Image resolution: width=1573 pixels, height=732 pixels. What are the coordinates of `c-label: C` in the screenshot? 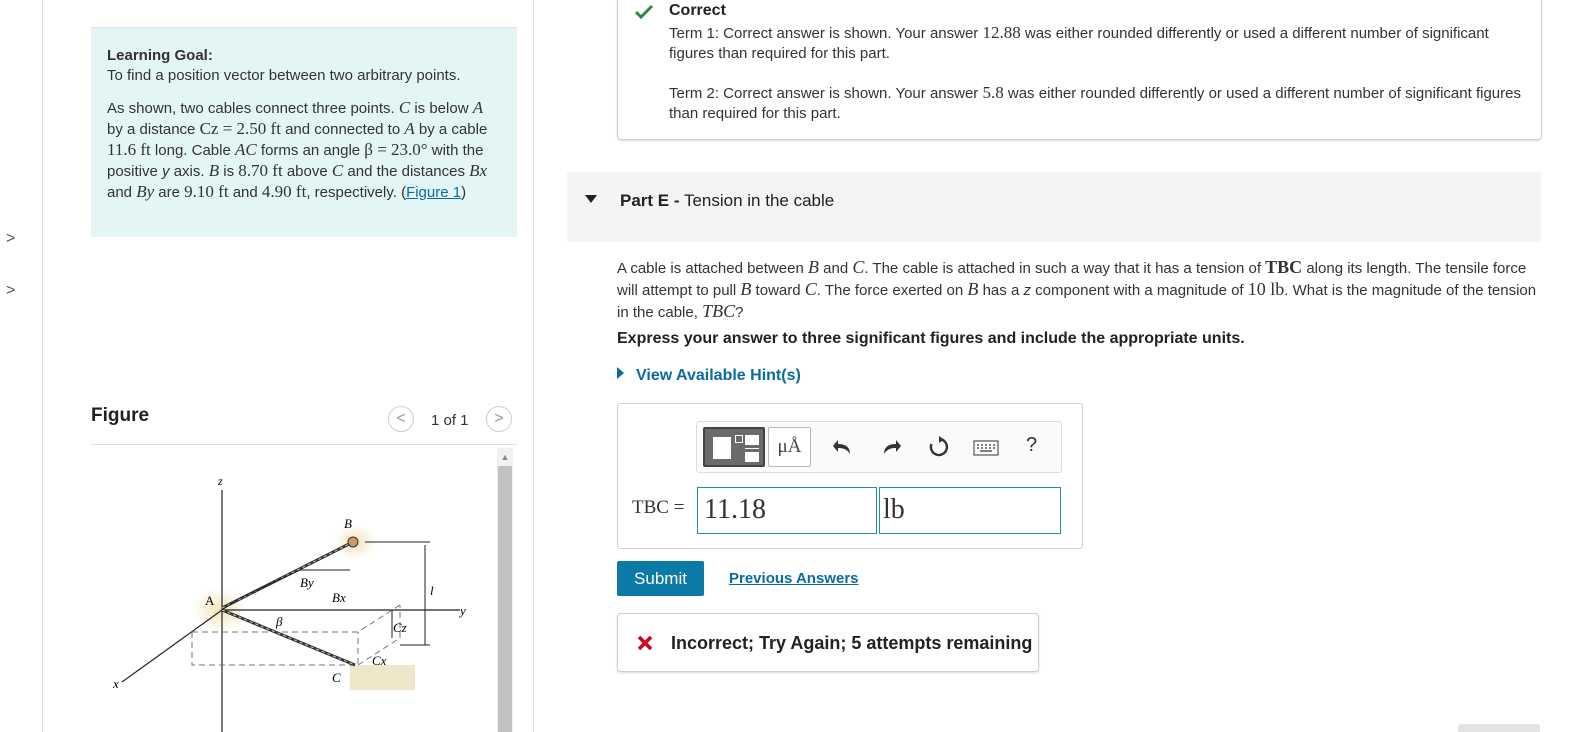 It's located at (336, 677).